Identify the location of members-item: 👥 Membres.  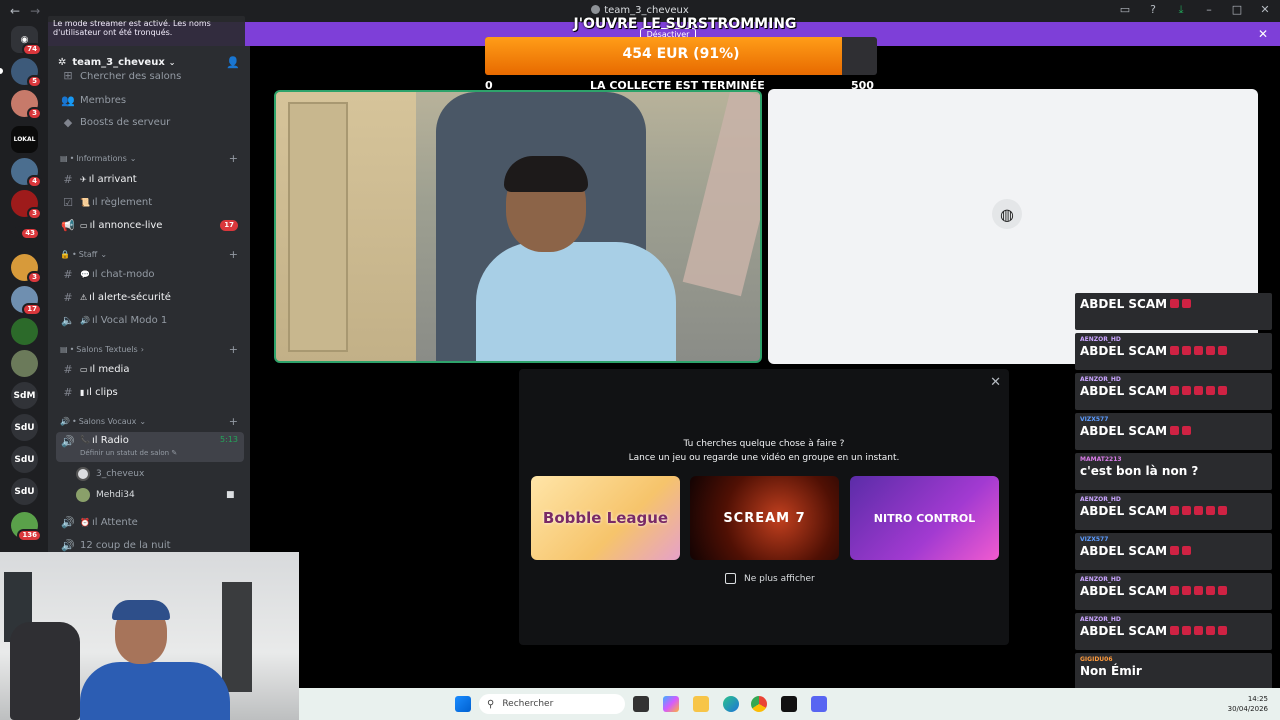
(150, 100).